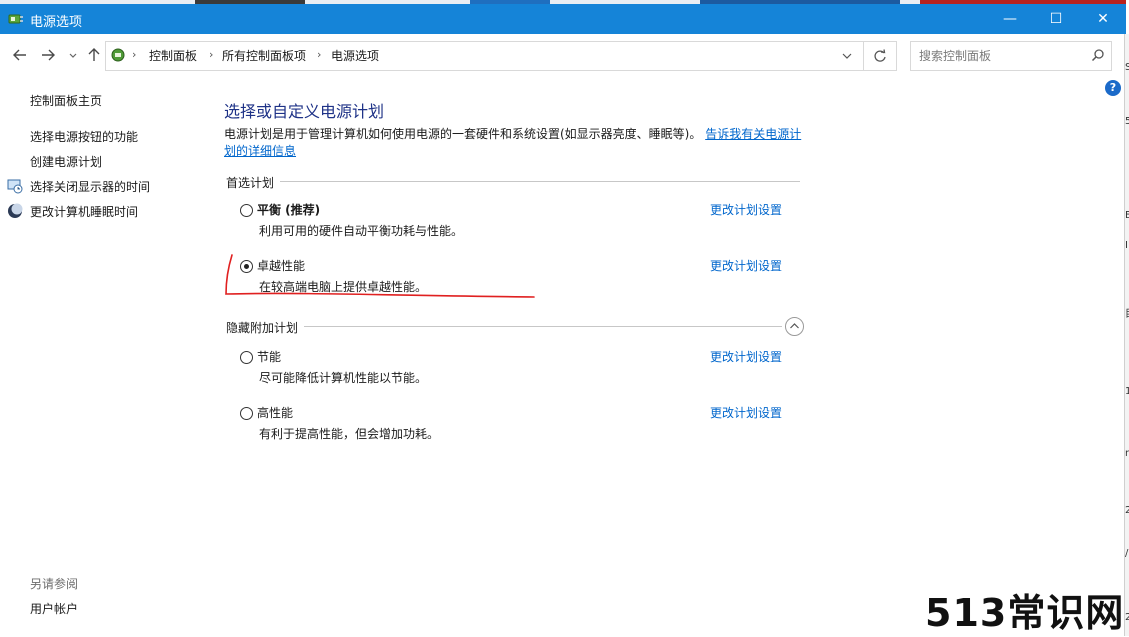  What do you see at coordinates (66, 100) in the screenshot?
I see `control-panel-home-link: 控制面板主页` at bounding box center [66, 100].